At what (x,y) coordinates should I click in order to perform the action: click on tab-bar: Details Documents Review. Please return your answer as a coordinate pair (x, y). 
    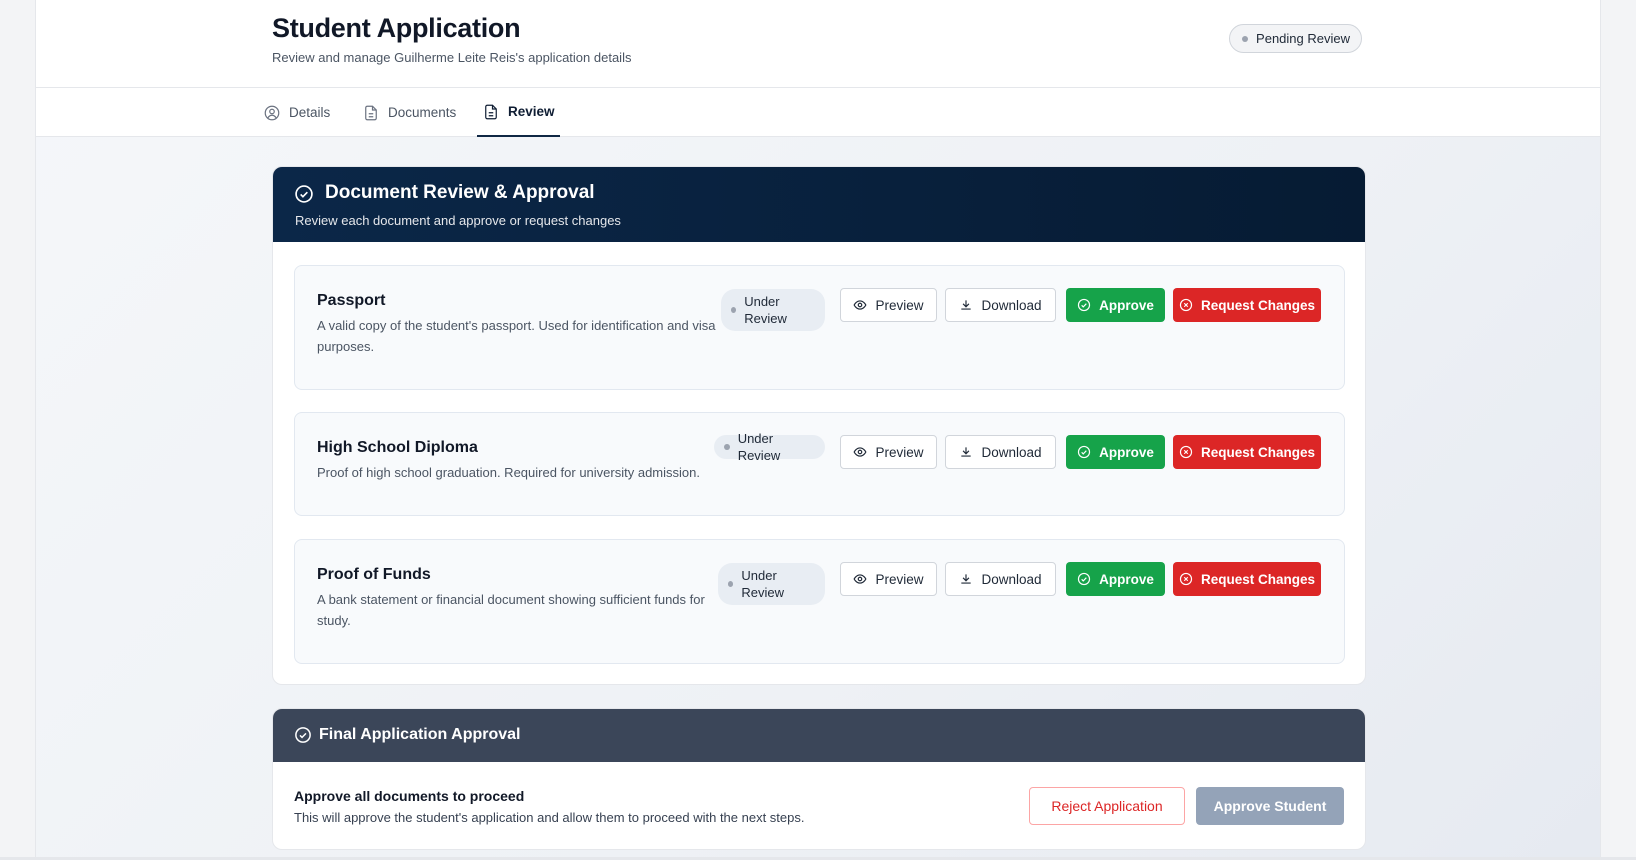
    Looking at the image, I should click on (818, 112).